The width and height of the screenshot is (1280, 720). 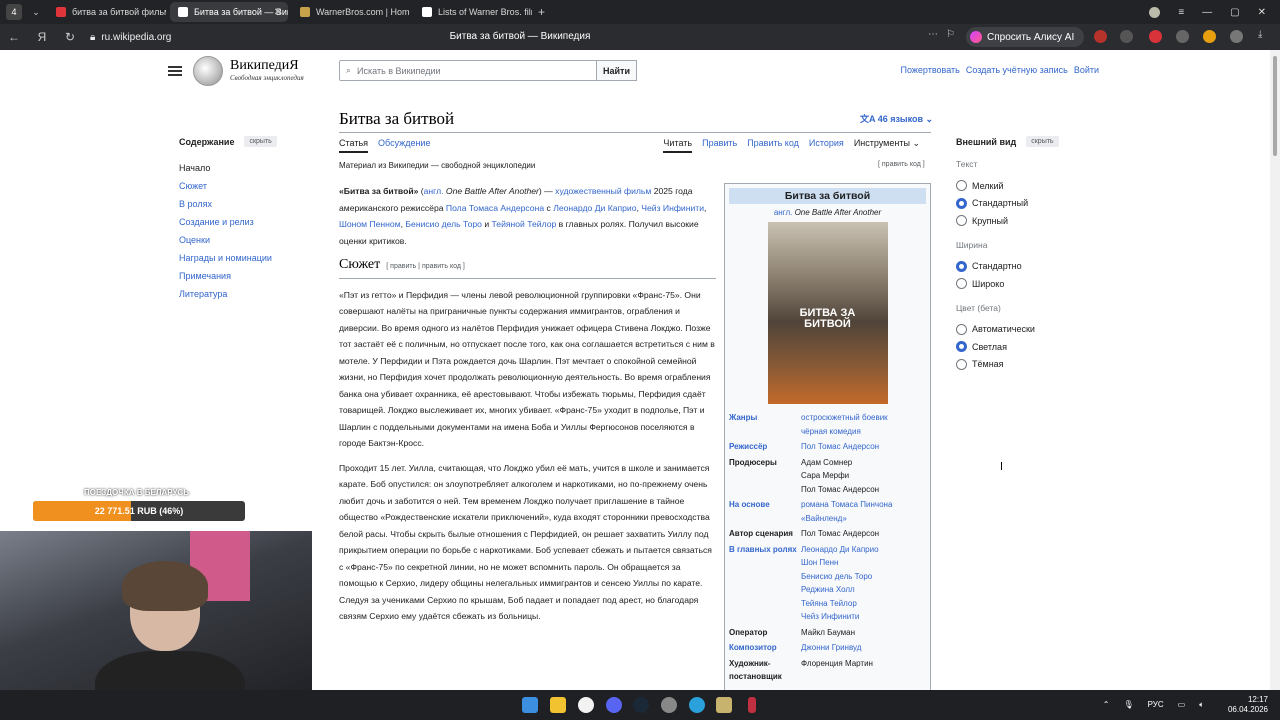 What do you see at coordinates (1026, 186) in the screenshot?
I see `radio-option: Мелкий` at bounding box center [1026, 186].